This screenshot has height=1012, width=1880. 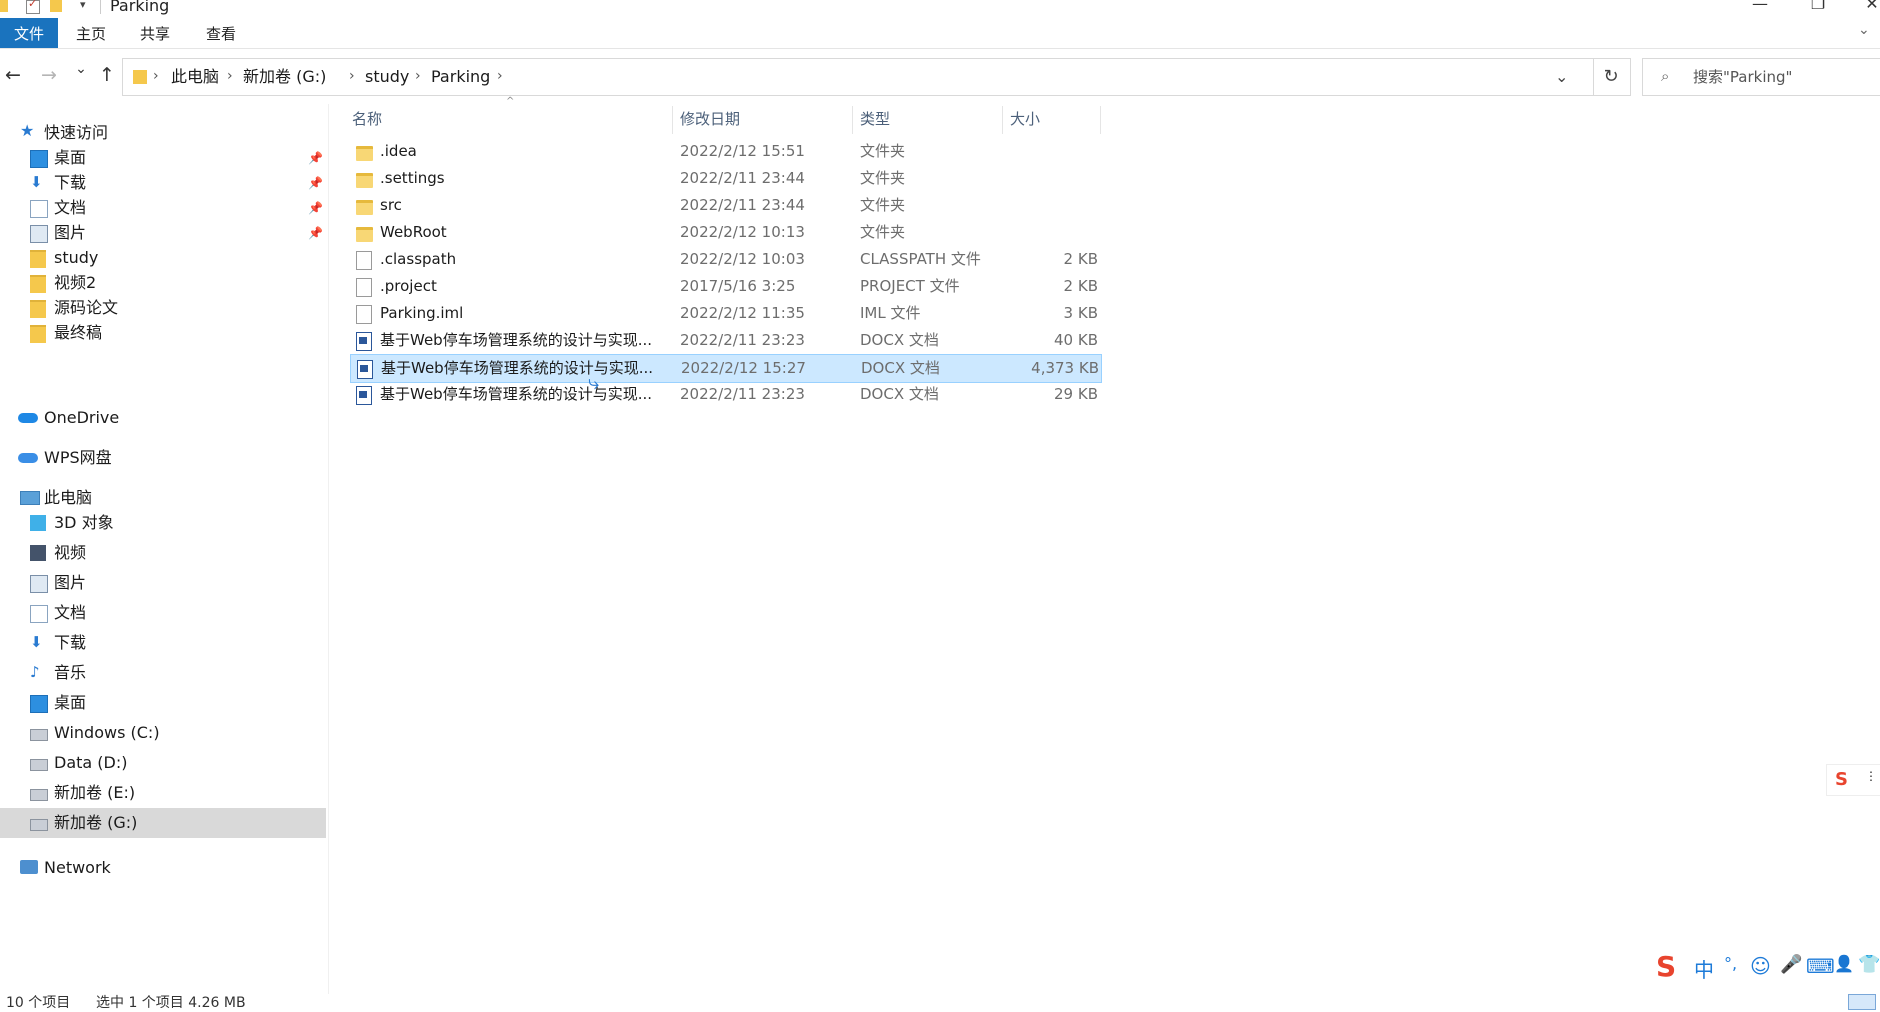 I want to click on ime-mode-toggle: 中, so click(x=1704, y=968).